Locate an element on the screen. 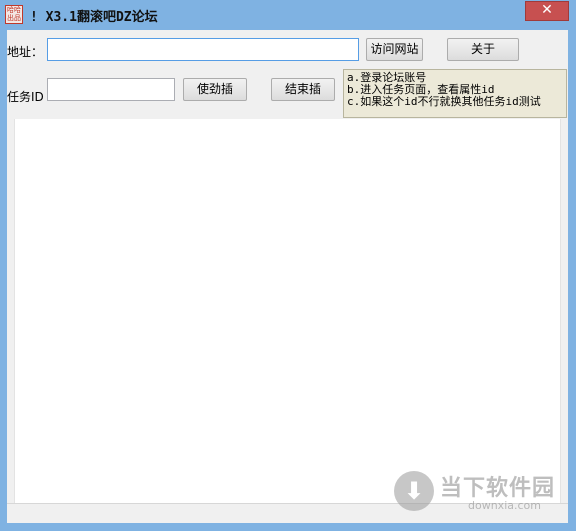 Image resolution: width=576 pixels, height=531 pixels. task-id-input is located at coordinates (111, 89).